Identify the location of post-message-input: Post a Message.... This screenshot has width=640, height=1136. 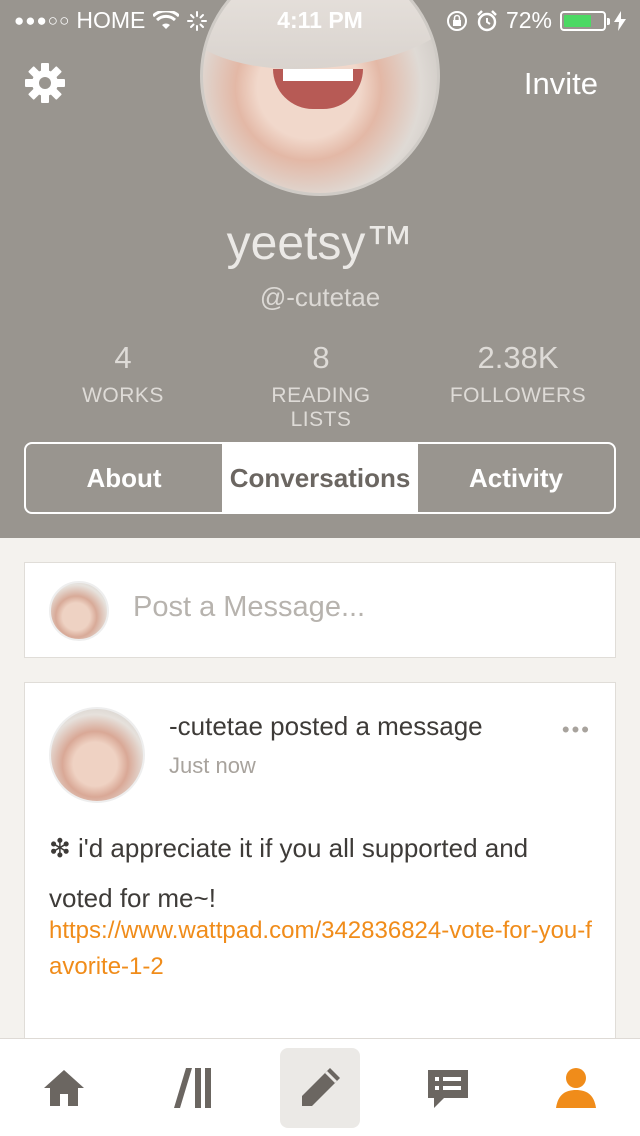
(249, 607).